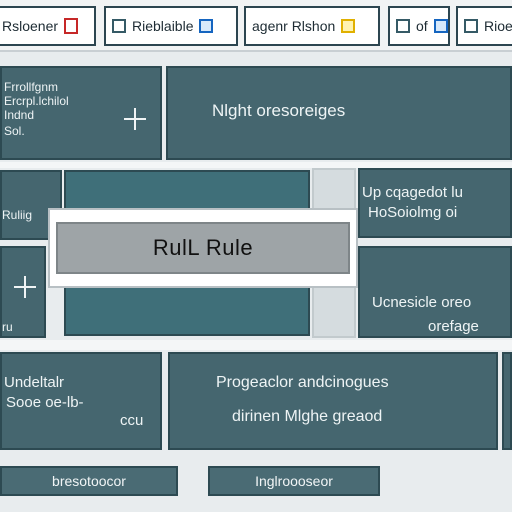 The width and height of the screenshot is (512, 512). I want to click on tab-2-label: Rieblaible, so click(163, 26).